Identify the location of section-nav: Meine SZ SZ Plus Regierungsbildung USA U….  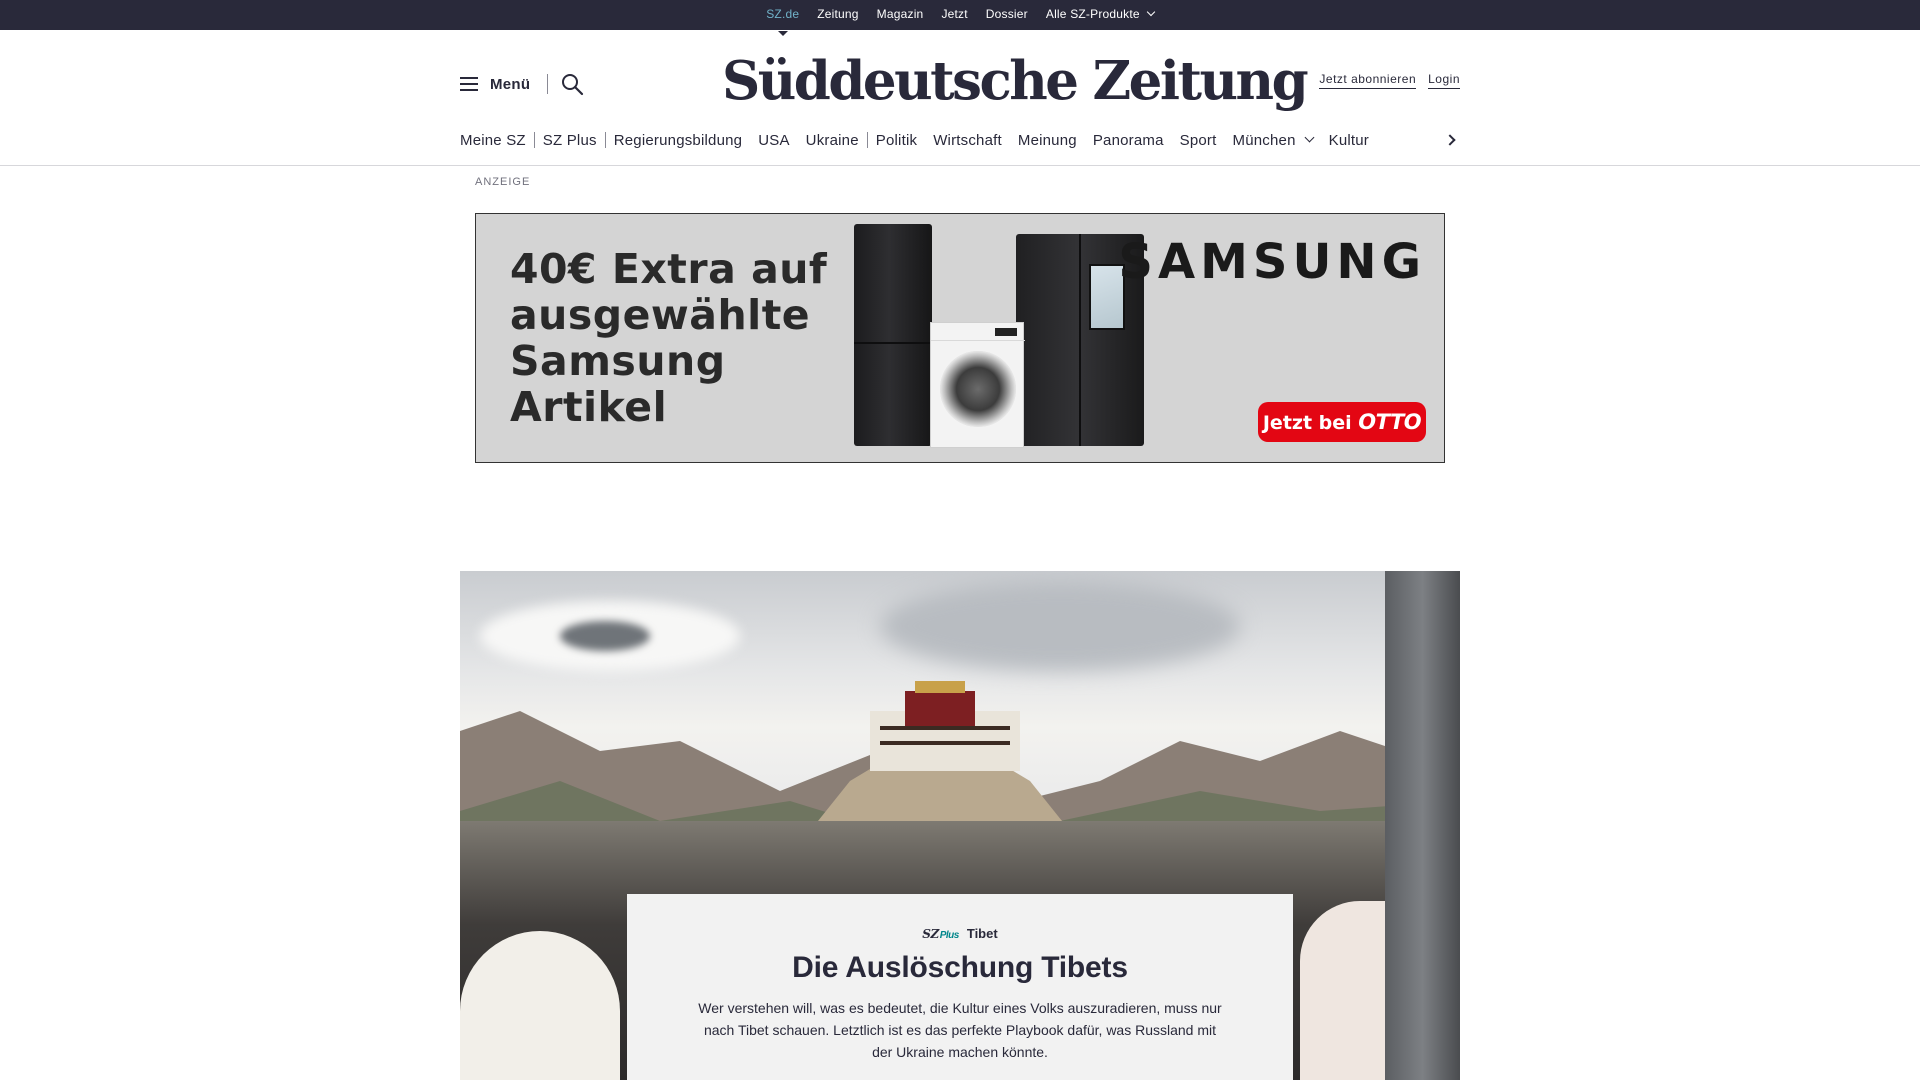
(960, 140).